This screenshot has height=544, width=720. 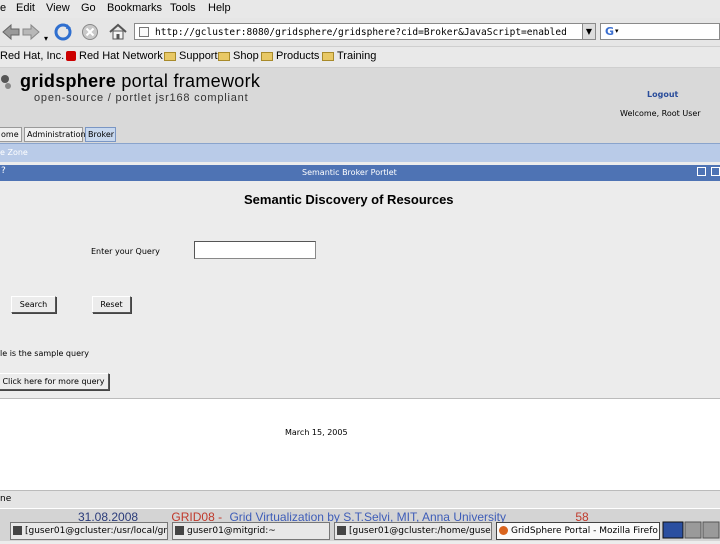 What do you see at coordinates (144, 32) in the screenshot?
I see `page-icon` at bounding box center [144, 32].